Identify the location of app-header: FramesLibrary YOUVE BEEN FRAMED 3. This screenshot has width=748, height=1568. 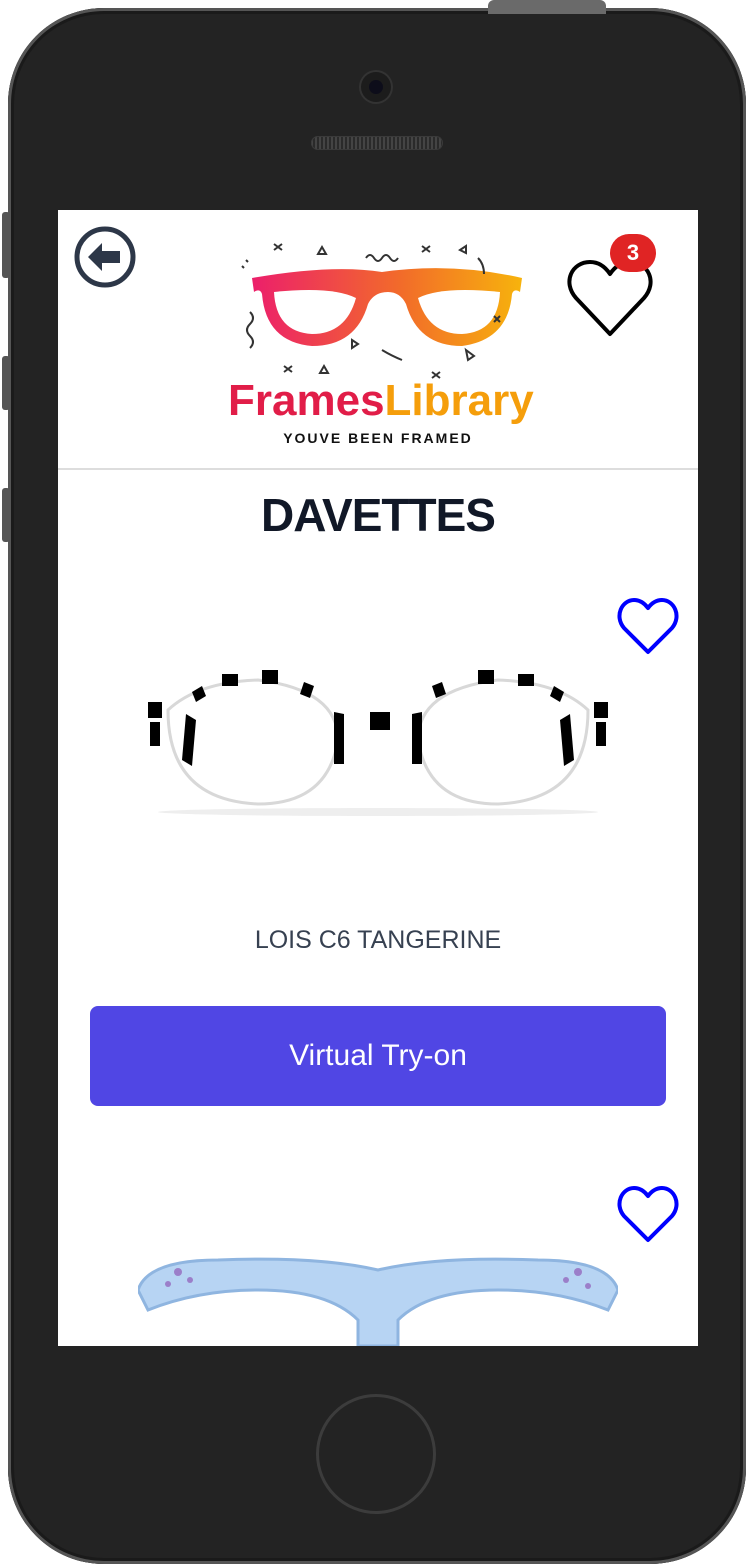
(378, 340).